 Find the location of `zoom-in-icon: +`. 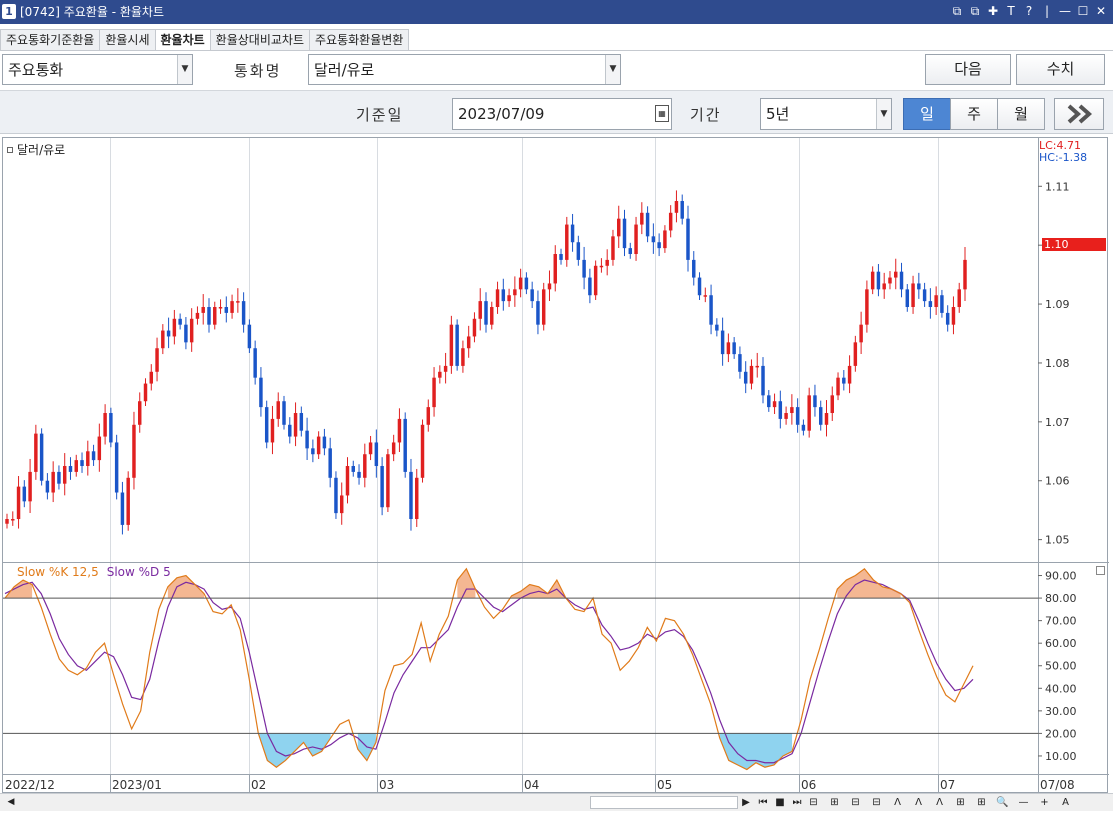

zoom-in-icon: + is located at coordinates (1044, 802).